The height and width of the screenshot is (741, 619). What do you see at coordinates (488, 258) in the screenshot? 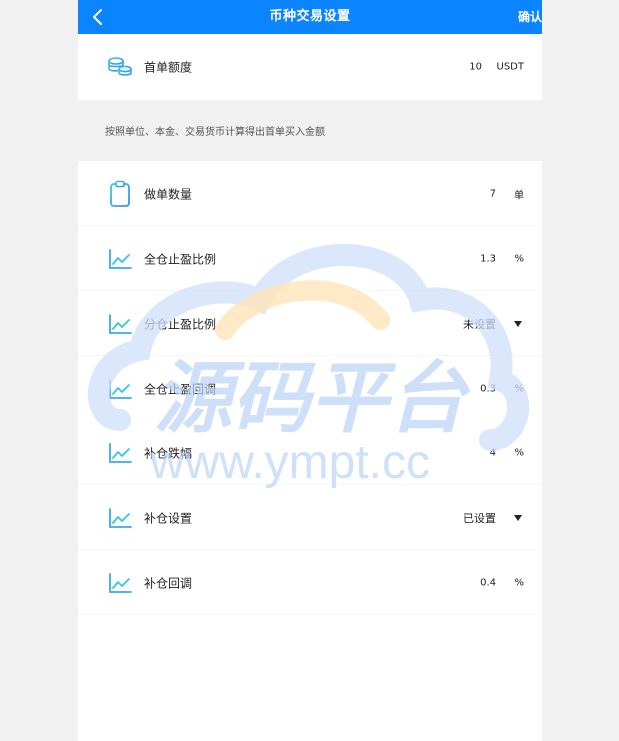
I see `full-take-profit-ratio-value: 1.3` at bounding box center [488, 258].